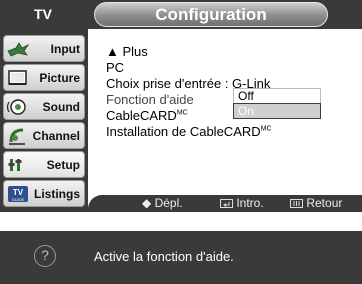  I want to click on input-icon, so click(18, 49).